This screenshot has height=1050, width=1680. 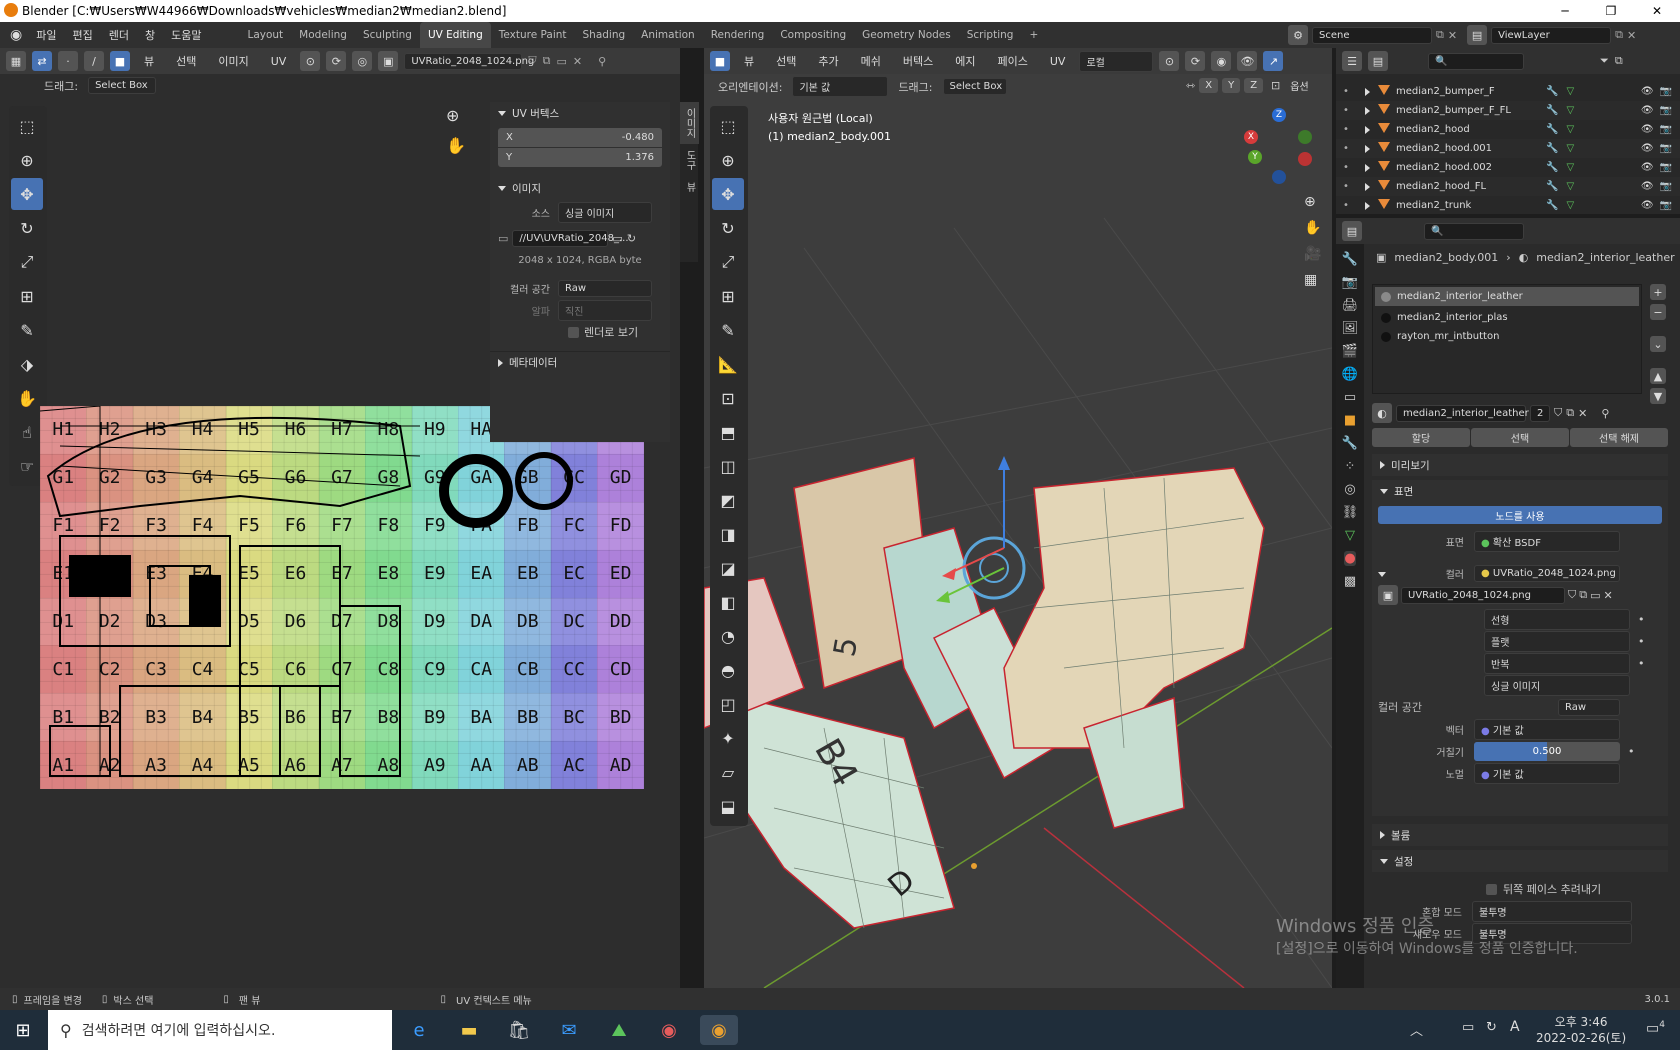 What do you see at coordinates (728, 466) in the screenshot?
I see `inset-icon: ◫` at bounding box center [728, 466].